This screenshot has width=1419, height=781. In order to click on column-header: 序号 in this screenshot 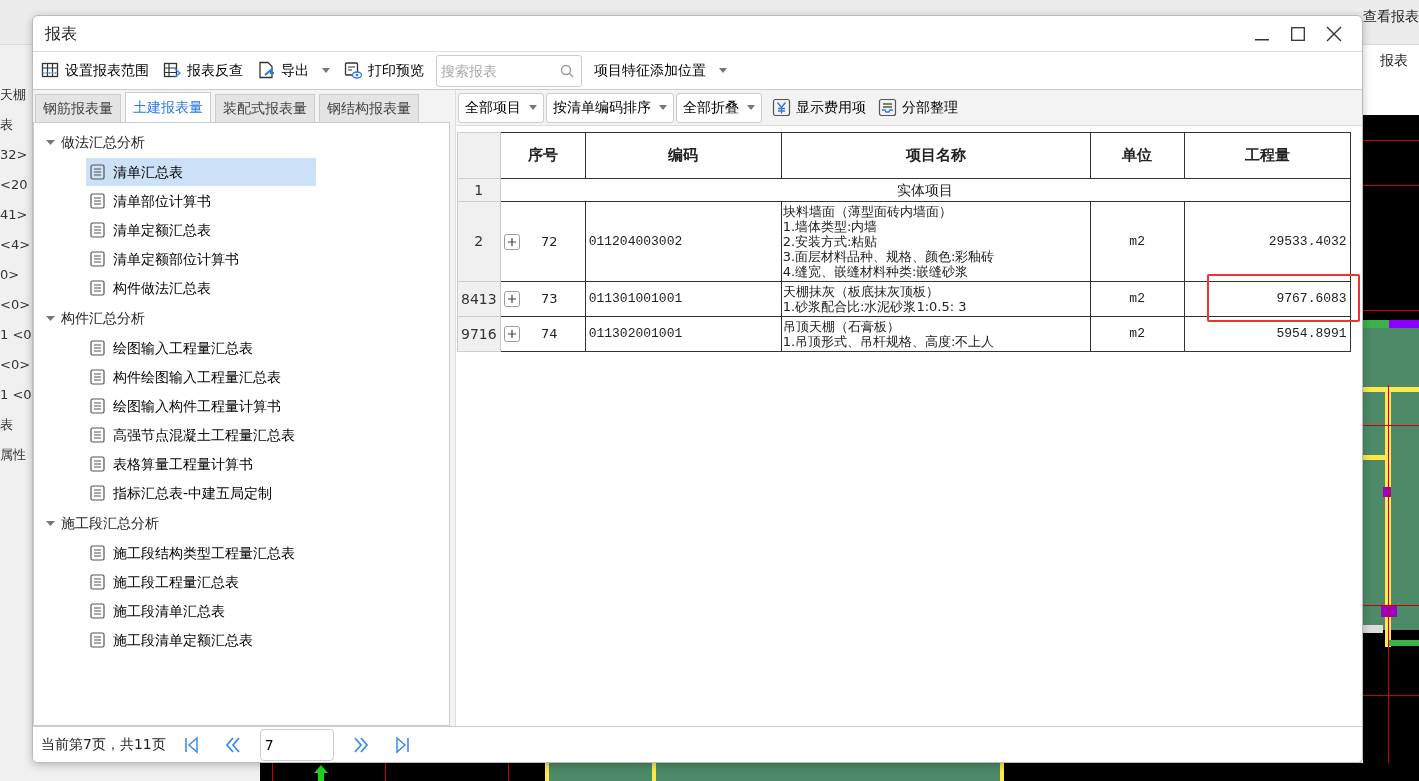, I will do `click(543, 155)`.